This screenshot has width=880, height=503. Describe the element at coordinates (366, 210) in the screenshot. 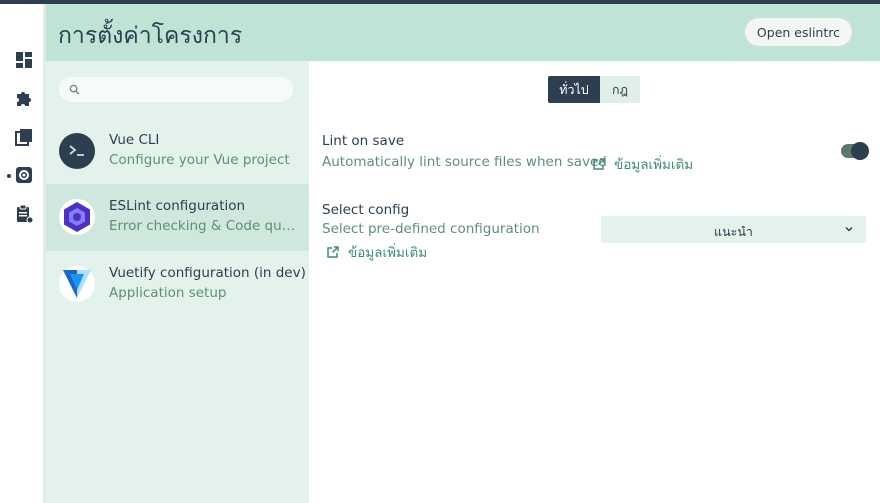

I see `select-config-label: Select config` at that location.